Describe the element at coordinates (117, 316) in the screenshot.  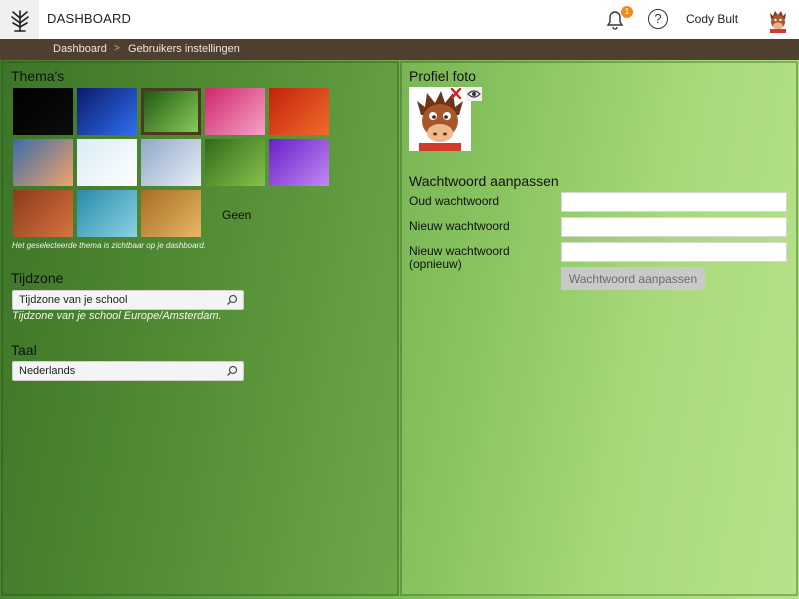
I see `timezone-note: Tijdzone van je school Europe/Amsterdam.` at that location.